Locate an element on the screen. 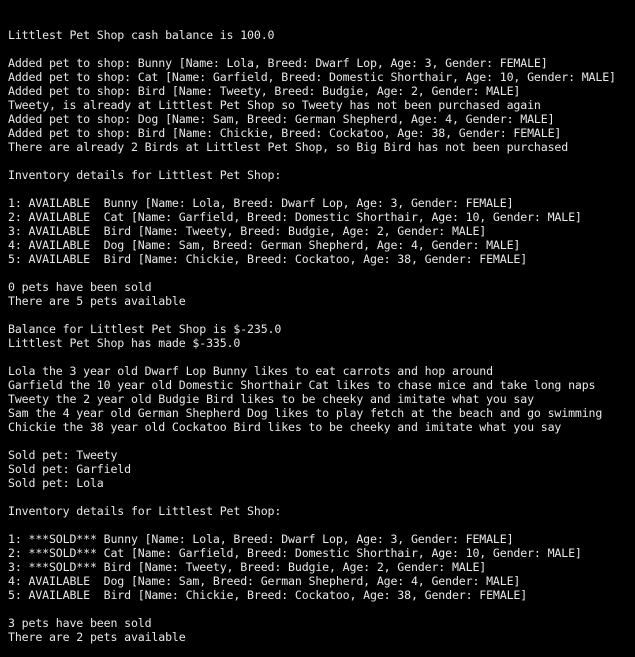 The height and width of the screenshot is (657, 635). output-line: Sold pet: Tweety is located at coordinates (63, 455).